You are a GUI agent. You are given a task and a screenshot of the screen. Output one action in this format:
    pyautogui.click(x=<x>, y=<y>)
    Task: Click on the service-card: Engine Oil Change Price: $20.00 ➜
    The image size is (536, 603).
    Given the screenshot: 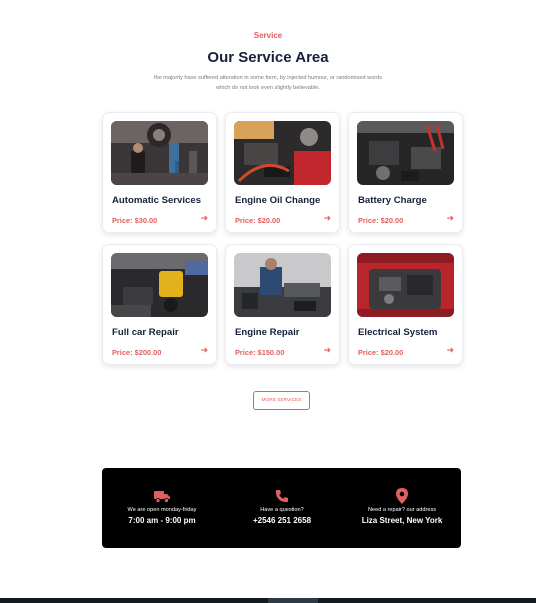 What is the action you would take?
    pyautogui.click(x=282, y=172)
    